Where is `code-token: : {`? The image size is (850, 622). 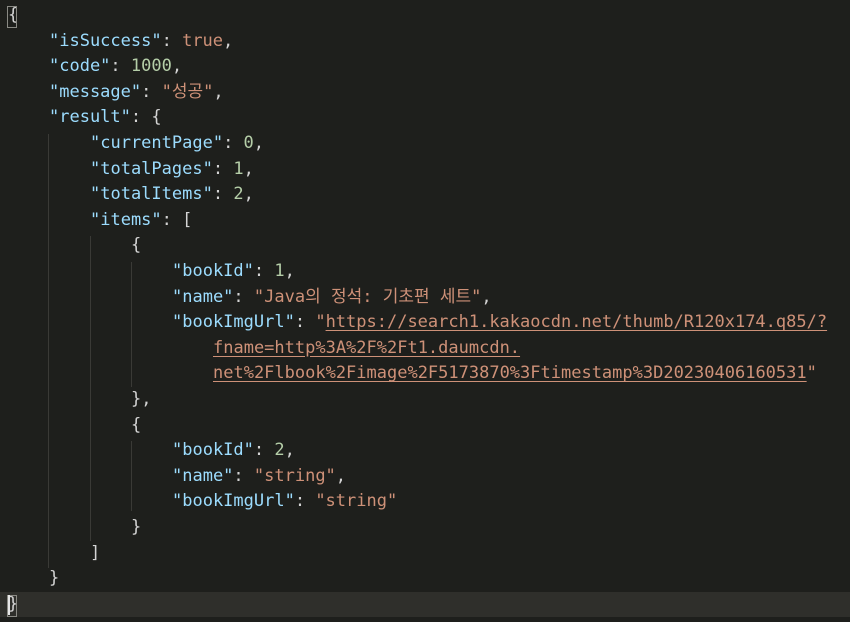
code-token: : { is located at coordinates (146, 117).